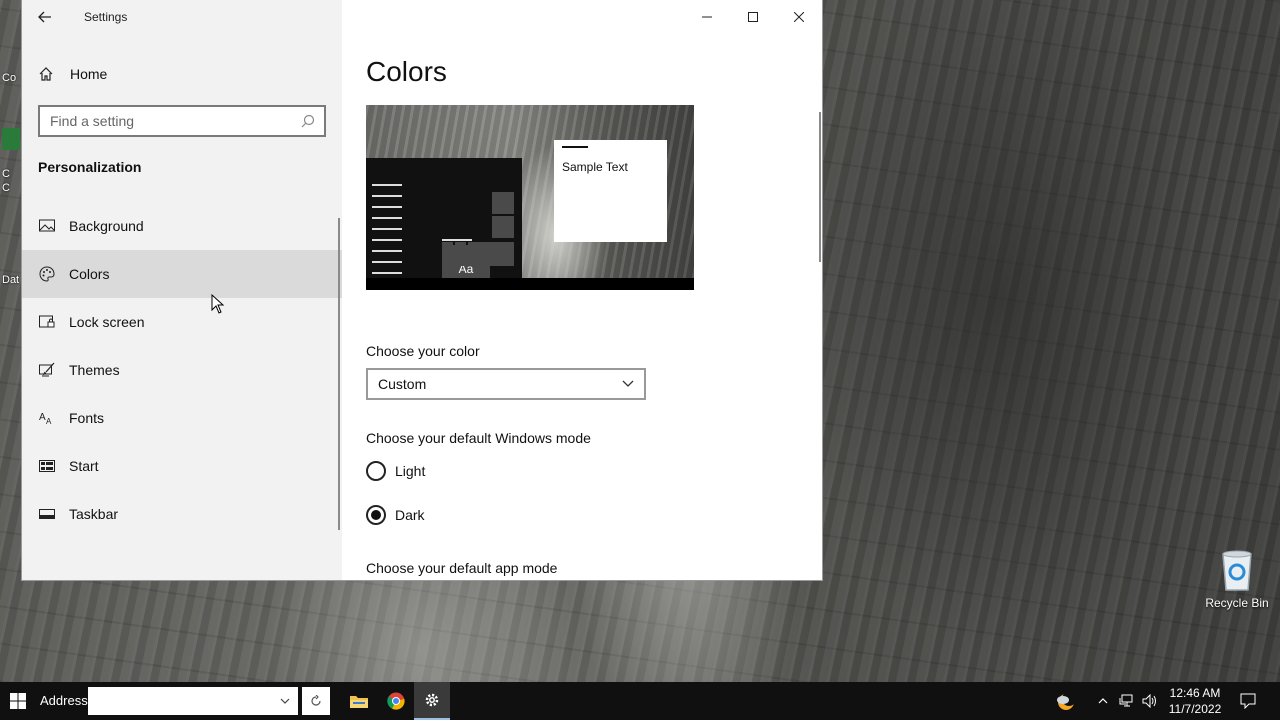 The height and width of the screenshot is (720, 1280). What do you see at coordinates (48, 74) in the screenshot?
I see `home-icon` at bounding box center [48, 74].